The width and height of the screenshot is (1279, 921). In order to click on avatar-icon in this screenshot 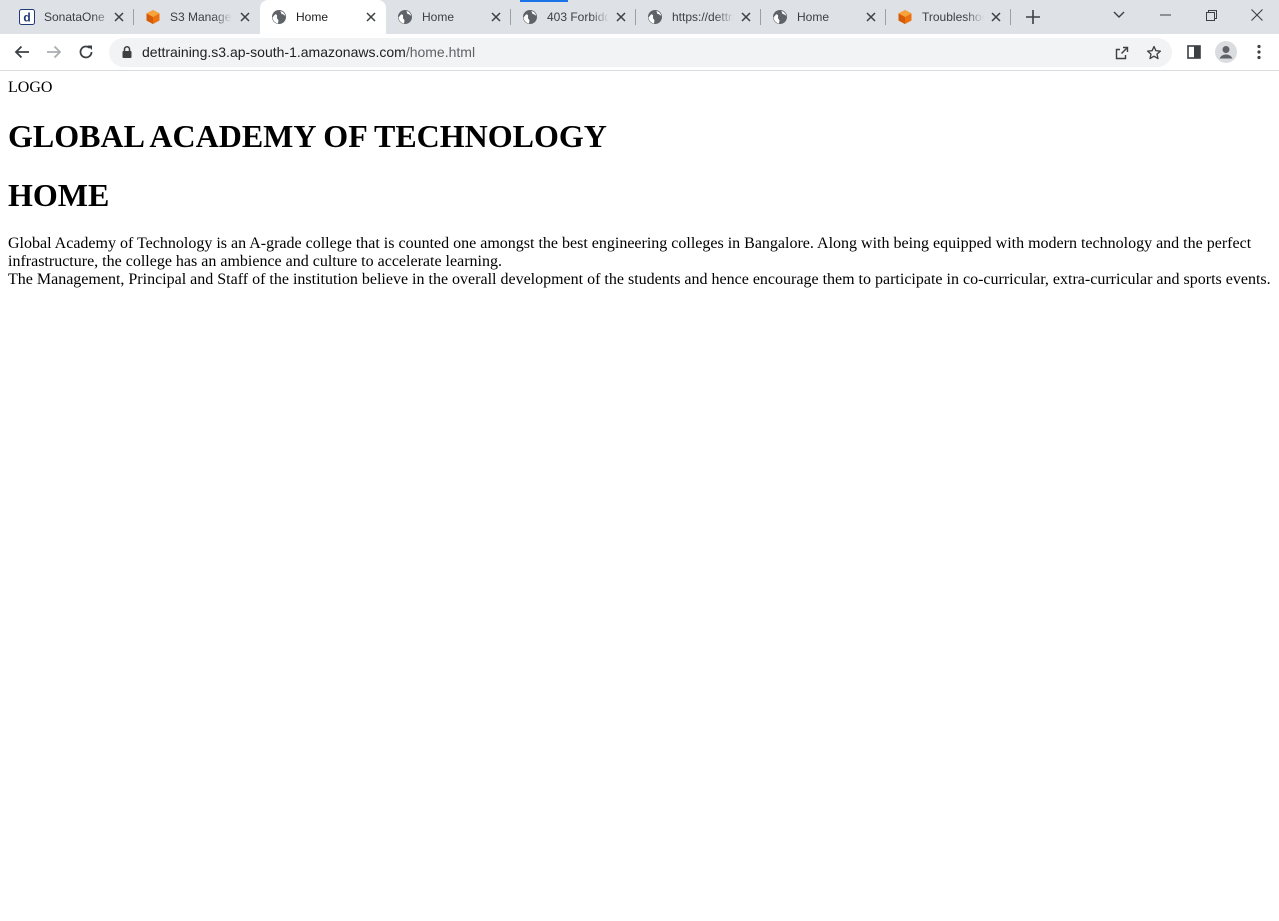, I will do `click(1226, 52)`.